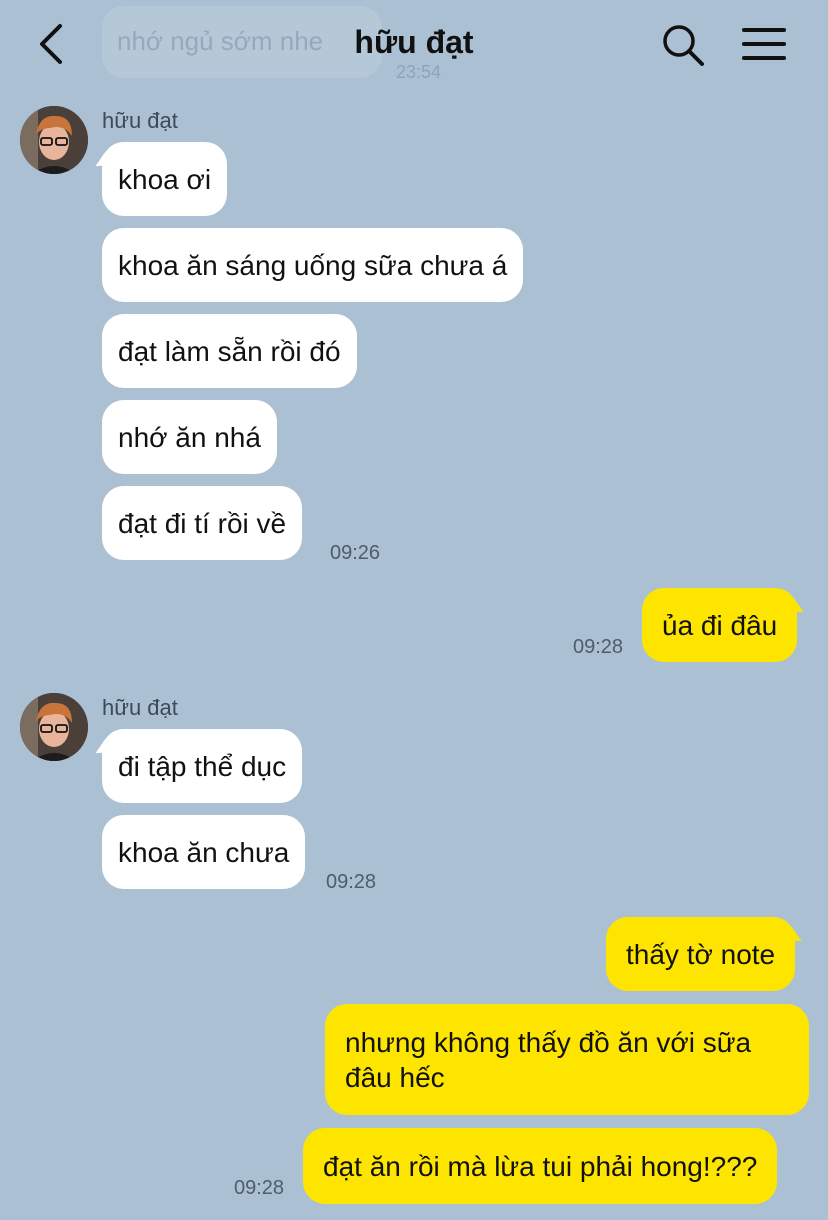 The width and height of the screenshot is (828, 1220). I want to click on message-bubble: nhớ ăn nhá, so click(189, 437).